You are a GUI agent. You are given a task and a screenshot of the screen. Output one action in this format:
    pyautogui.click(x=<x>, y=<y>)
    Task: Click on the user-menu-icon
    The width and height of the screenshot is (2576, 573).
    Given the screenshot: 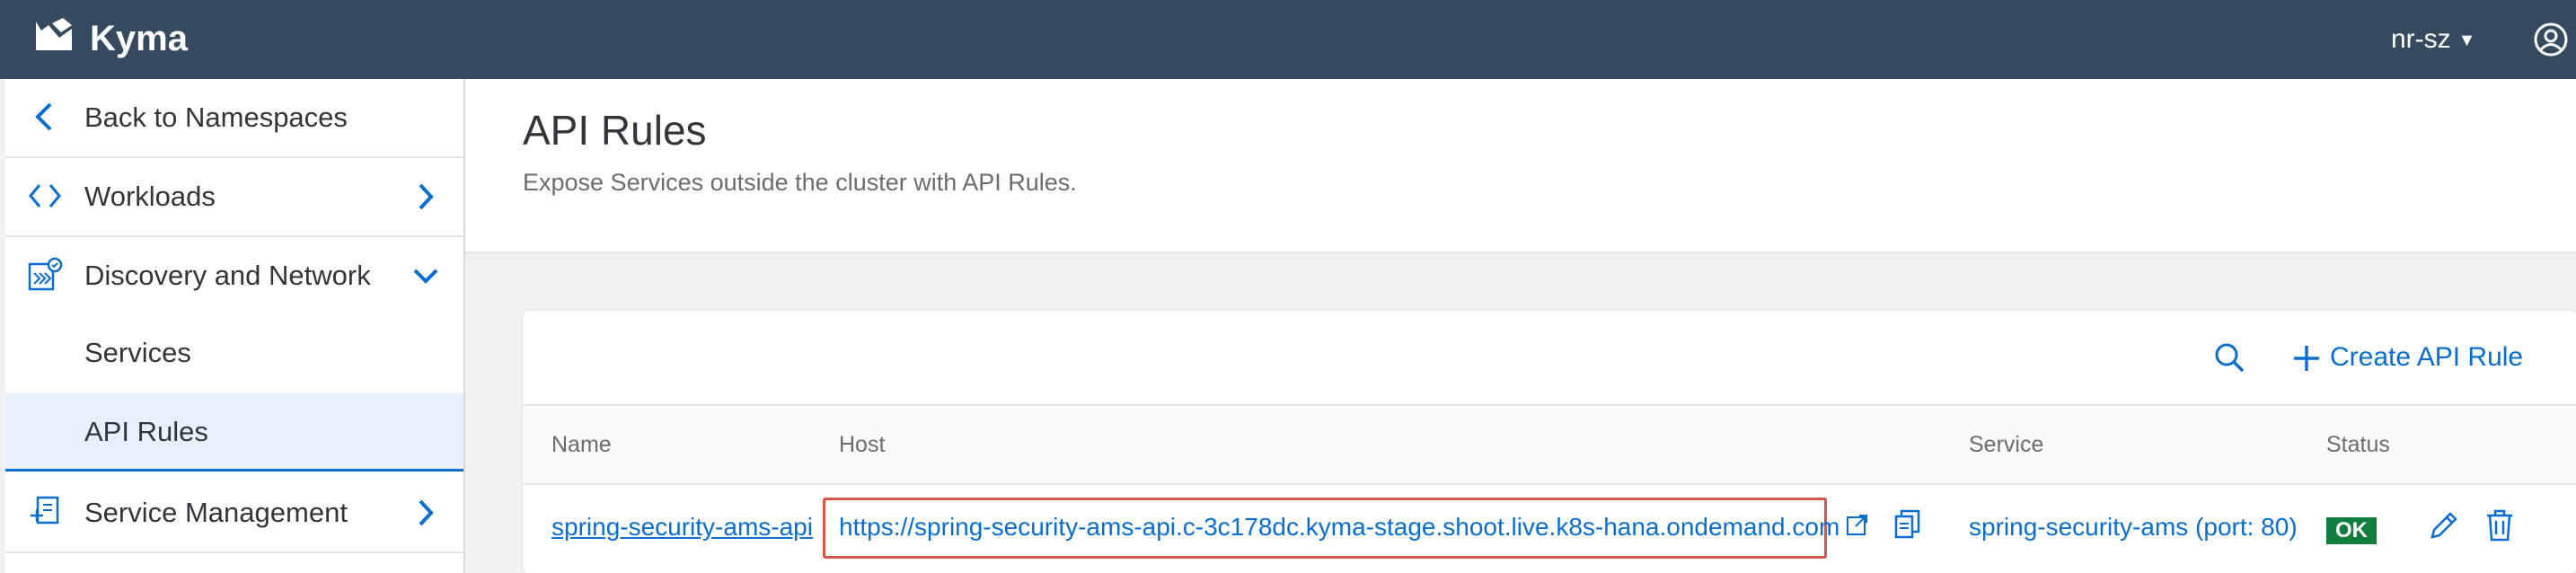 What is the action you would take?
    pyautogui.click(x=2551, y=39)
    